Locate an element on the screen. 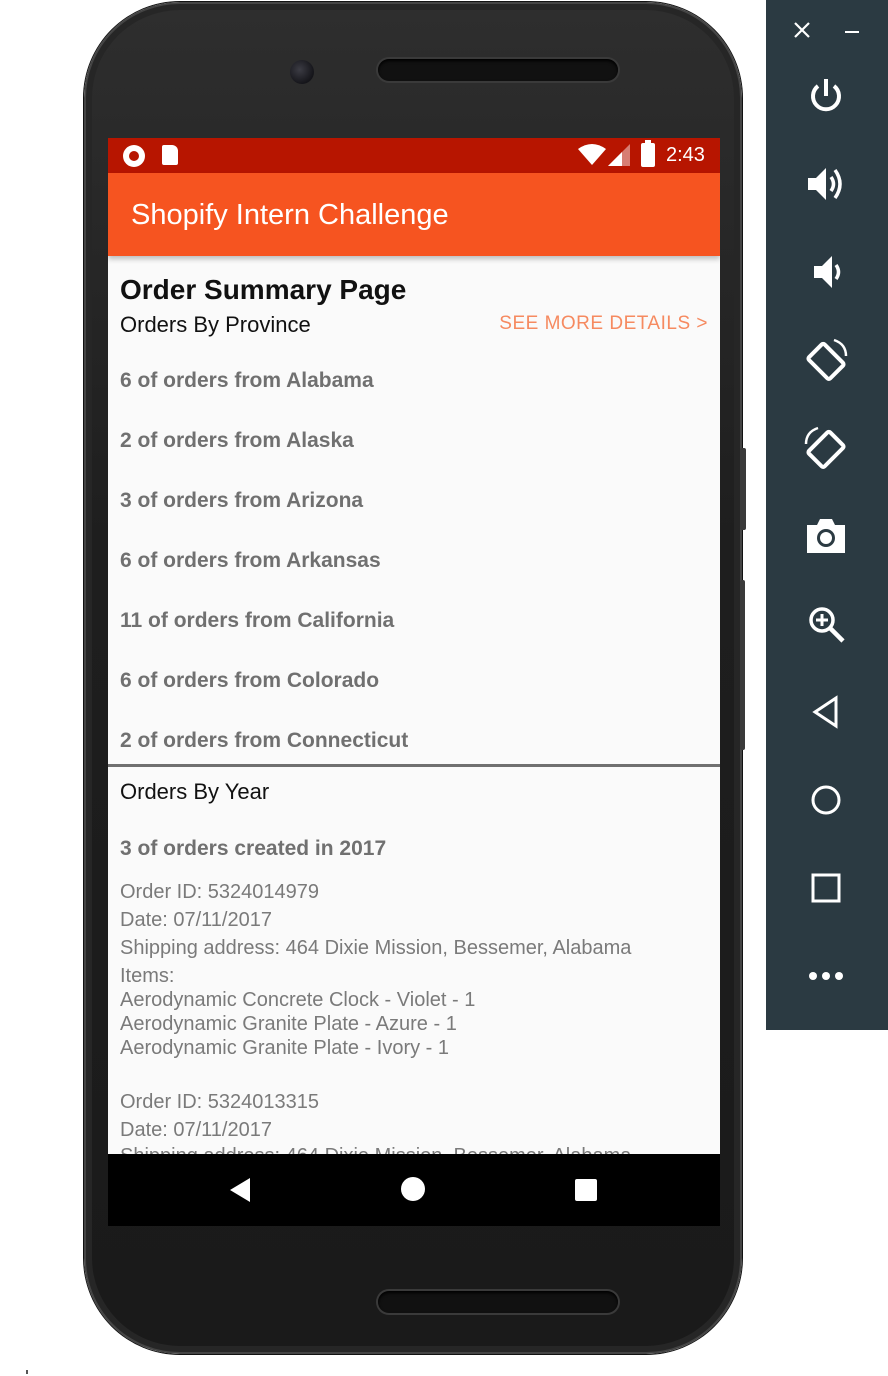 Image resolution: width=888 pixels, height=1376 pixels. wifi-icon is located at coordinates (592, 154).